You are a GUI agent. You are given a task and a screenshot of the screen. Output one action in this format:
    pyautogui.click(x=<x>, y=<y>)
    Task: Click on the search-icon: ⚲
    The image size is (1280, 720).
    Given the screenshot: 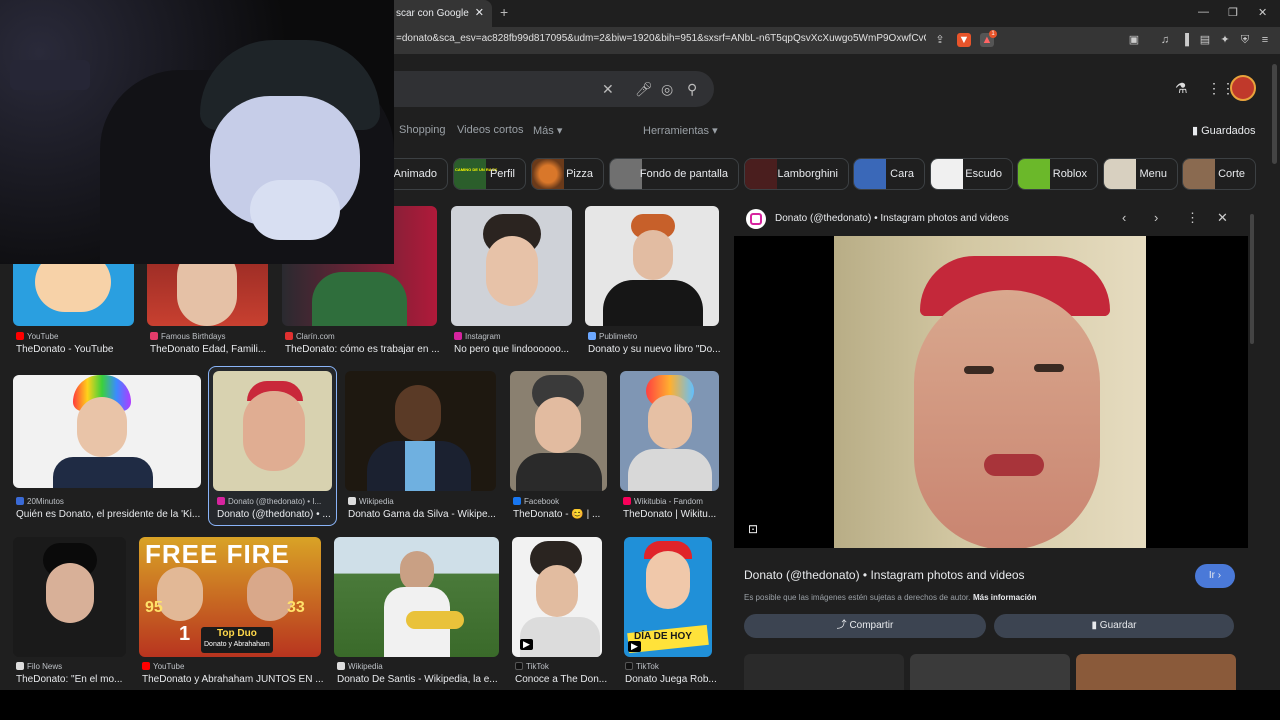 What is the action you would take?
    pyautogui.click(x=692, y=89)
    